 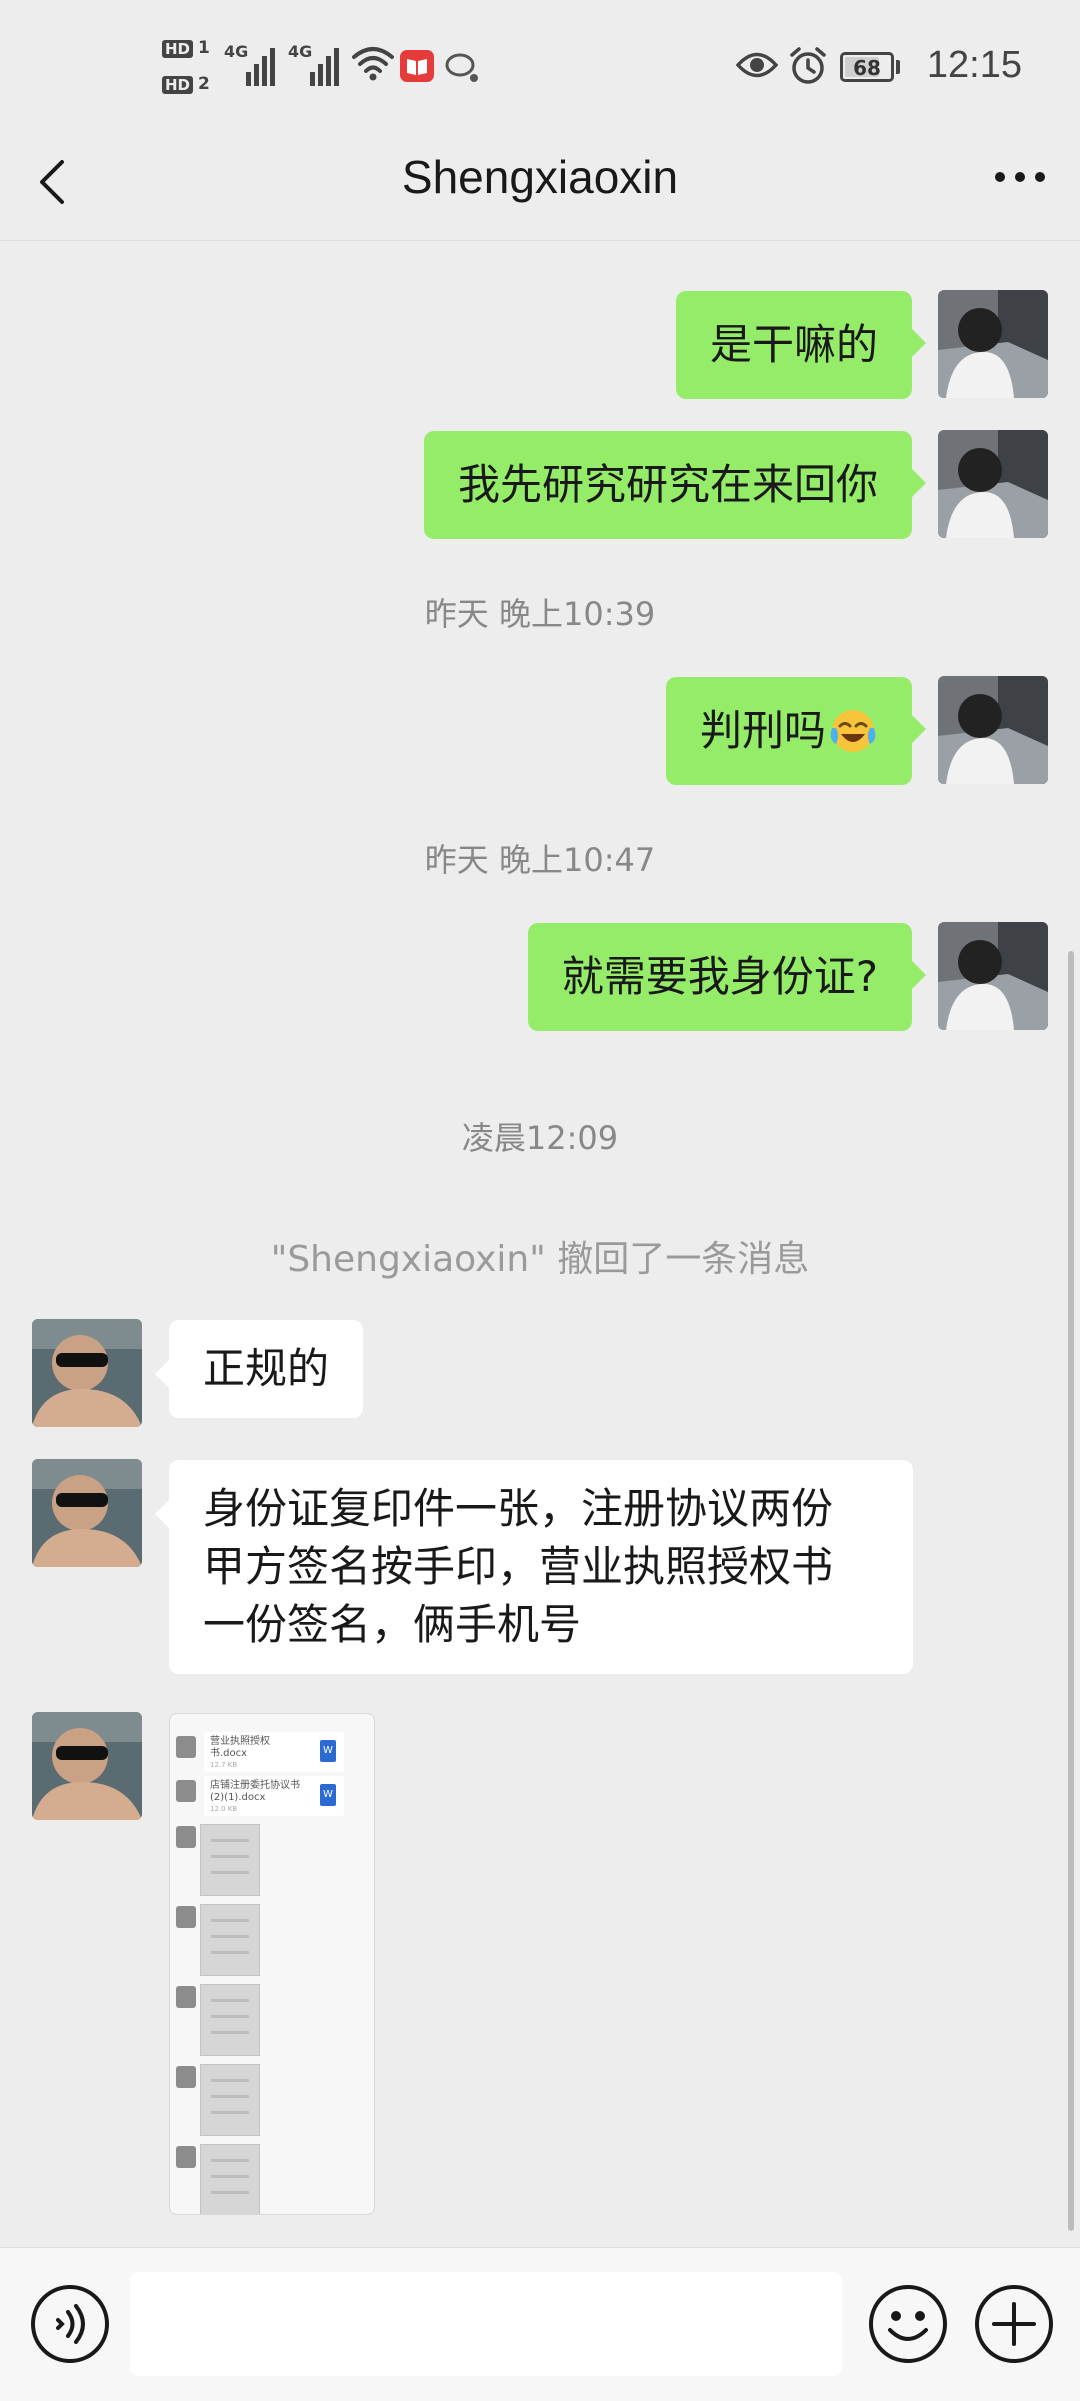 What do you see at coordinates (204, 84) in the screenshot?
I see `sim2-label: 2` at bounding box center [204, 84].